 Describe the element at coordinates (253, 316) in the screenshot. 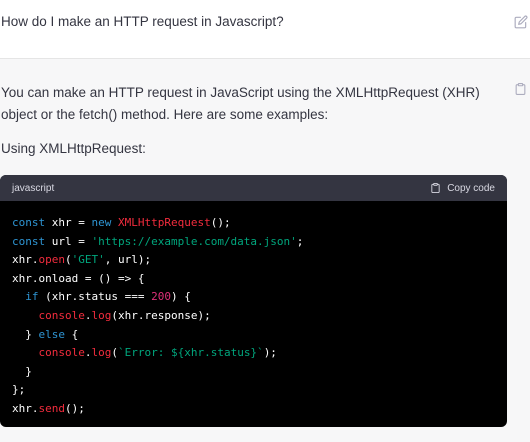

I see `code-line: console.log(xhr.response);` at that location.